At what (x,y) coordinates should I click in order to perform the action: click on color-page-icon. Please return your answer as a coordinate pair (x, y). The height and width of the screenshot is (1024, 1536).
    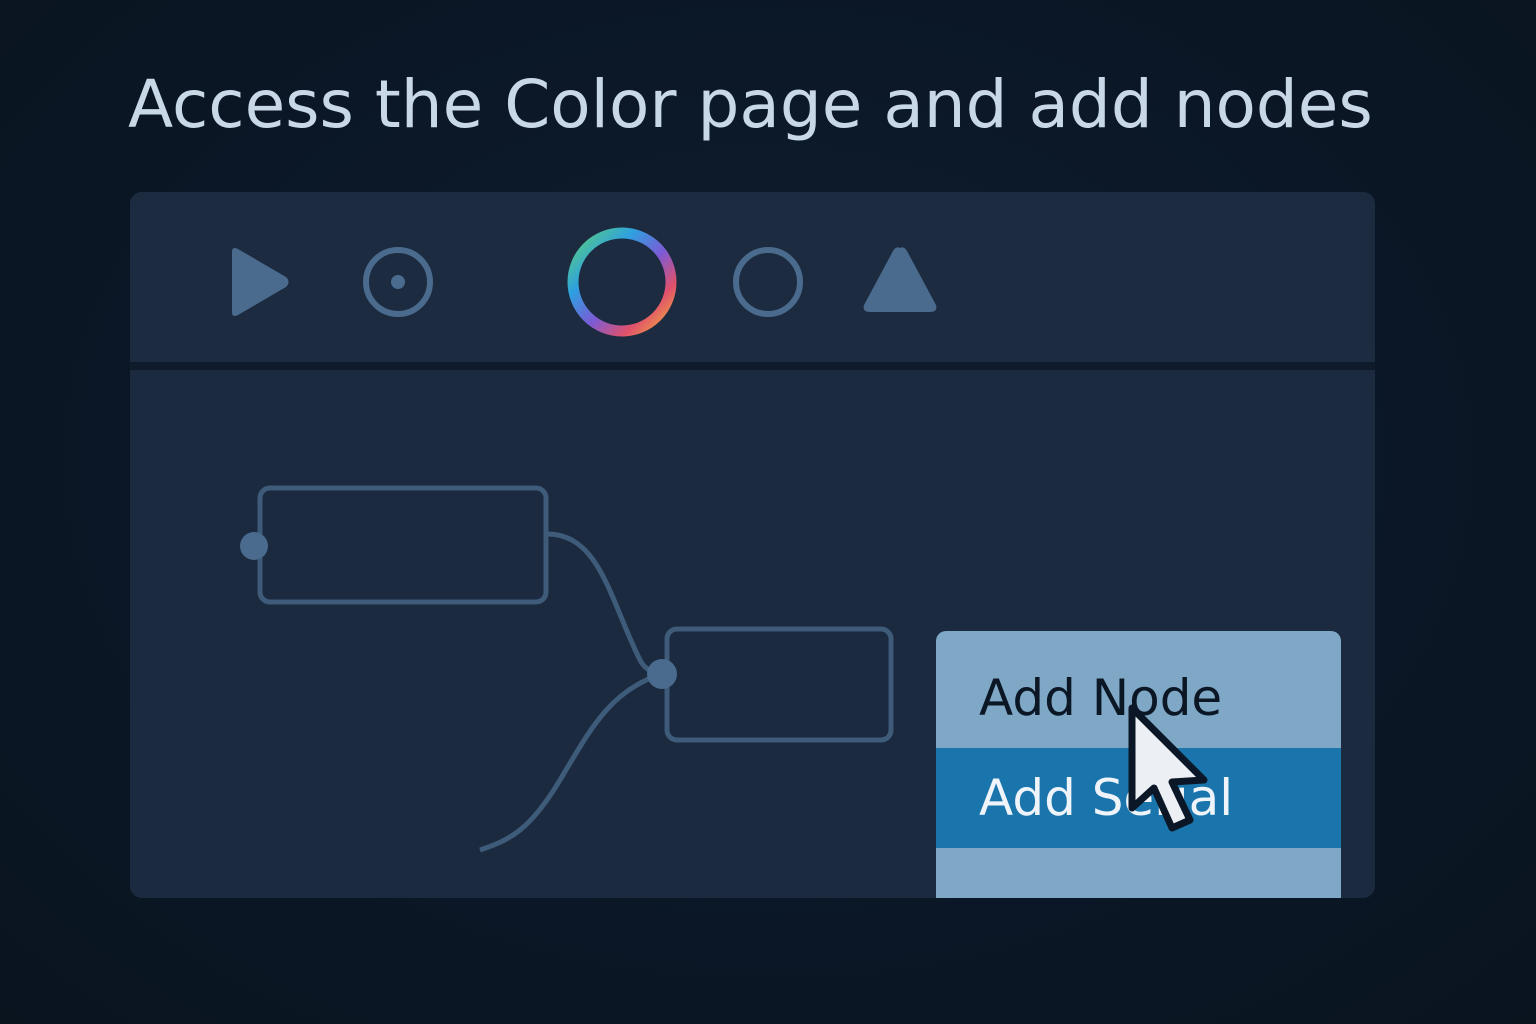
    Looking at the image, I should click on (622, 284).